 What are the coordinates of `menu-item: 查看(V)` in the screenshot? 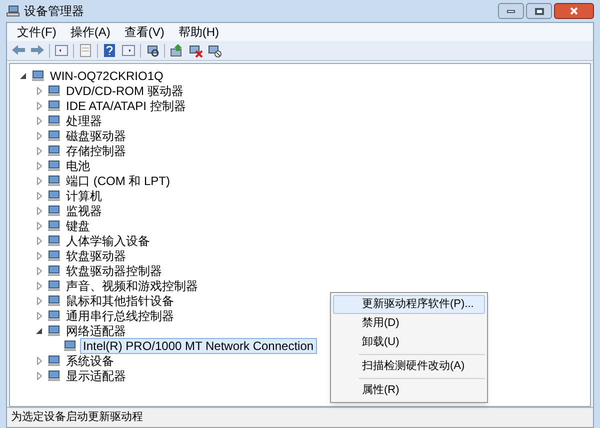 It's located at (144, 32).